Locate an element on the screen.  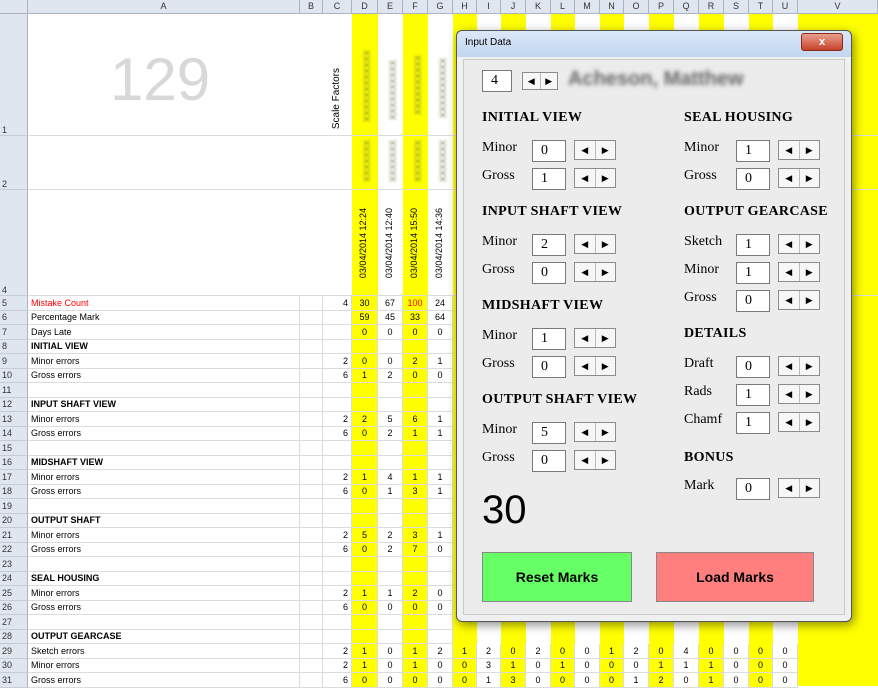
score-cell: 7 is located at coordinates (415, 549).